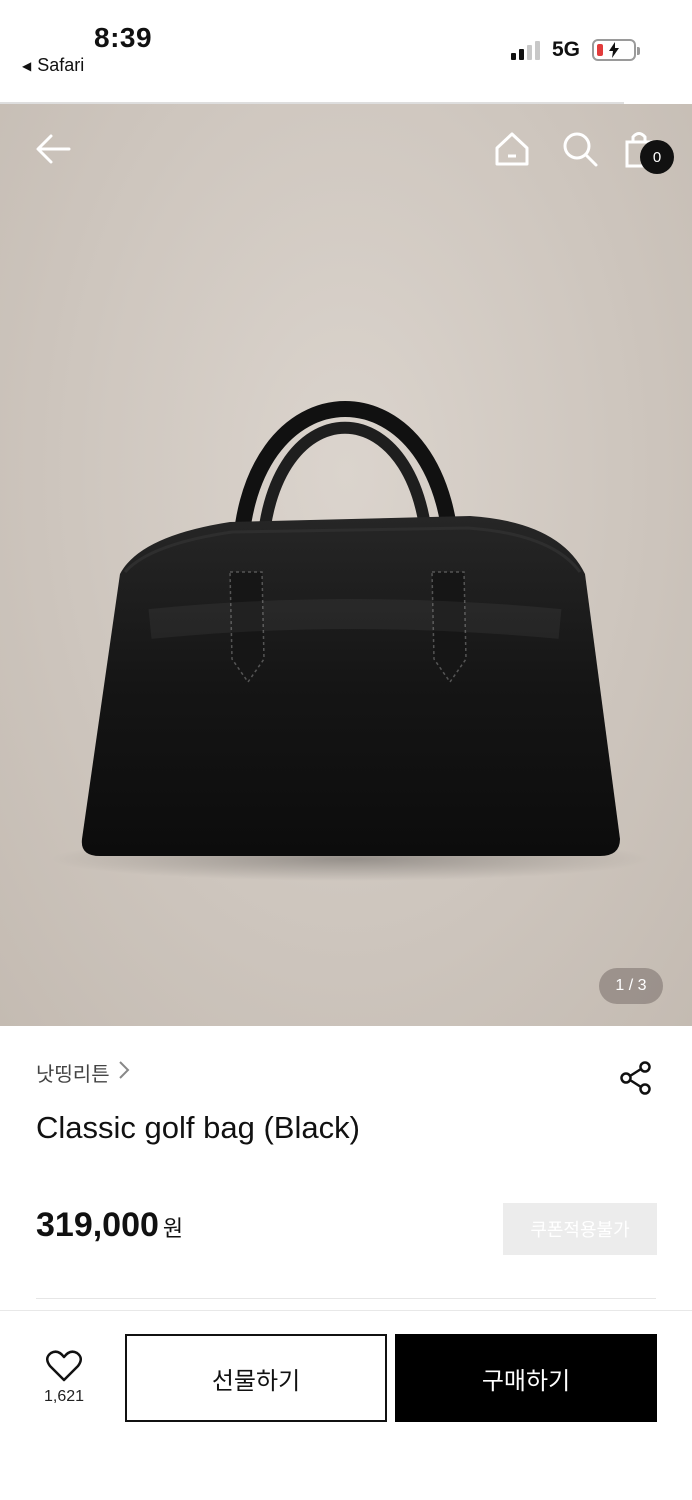 The image size is (692, 1500). Describe the element at coordinates (346, 154) in the screenshot. I see `product-top-nav` at that location.